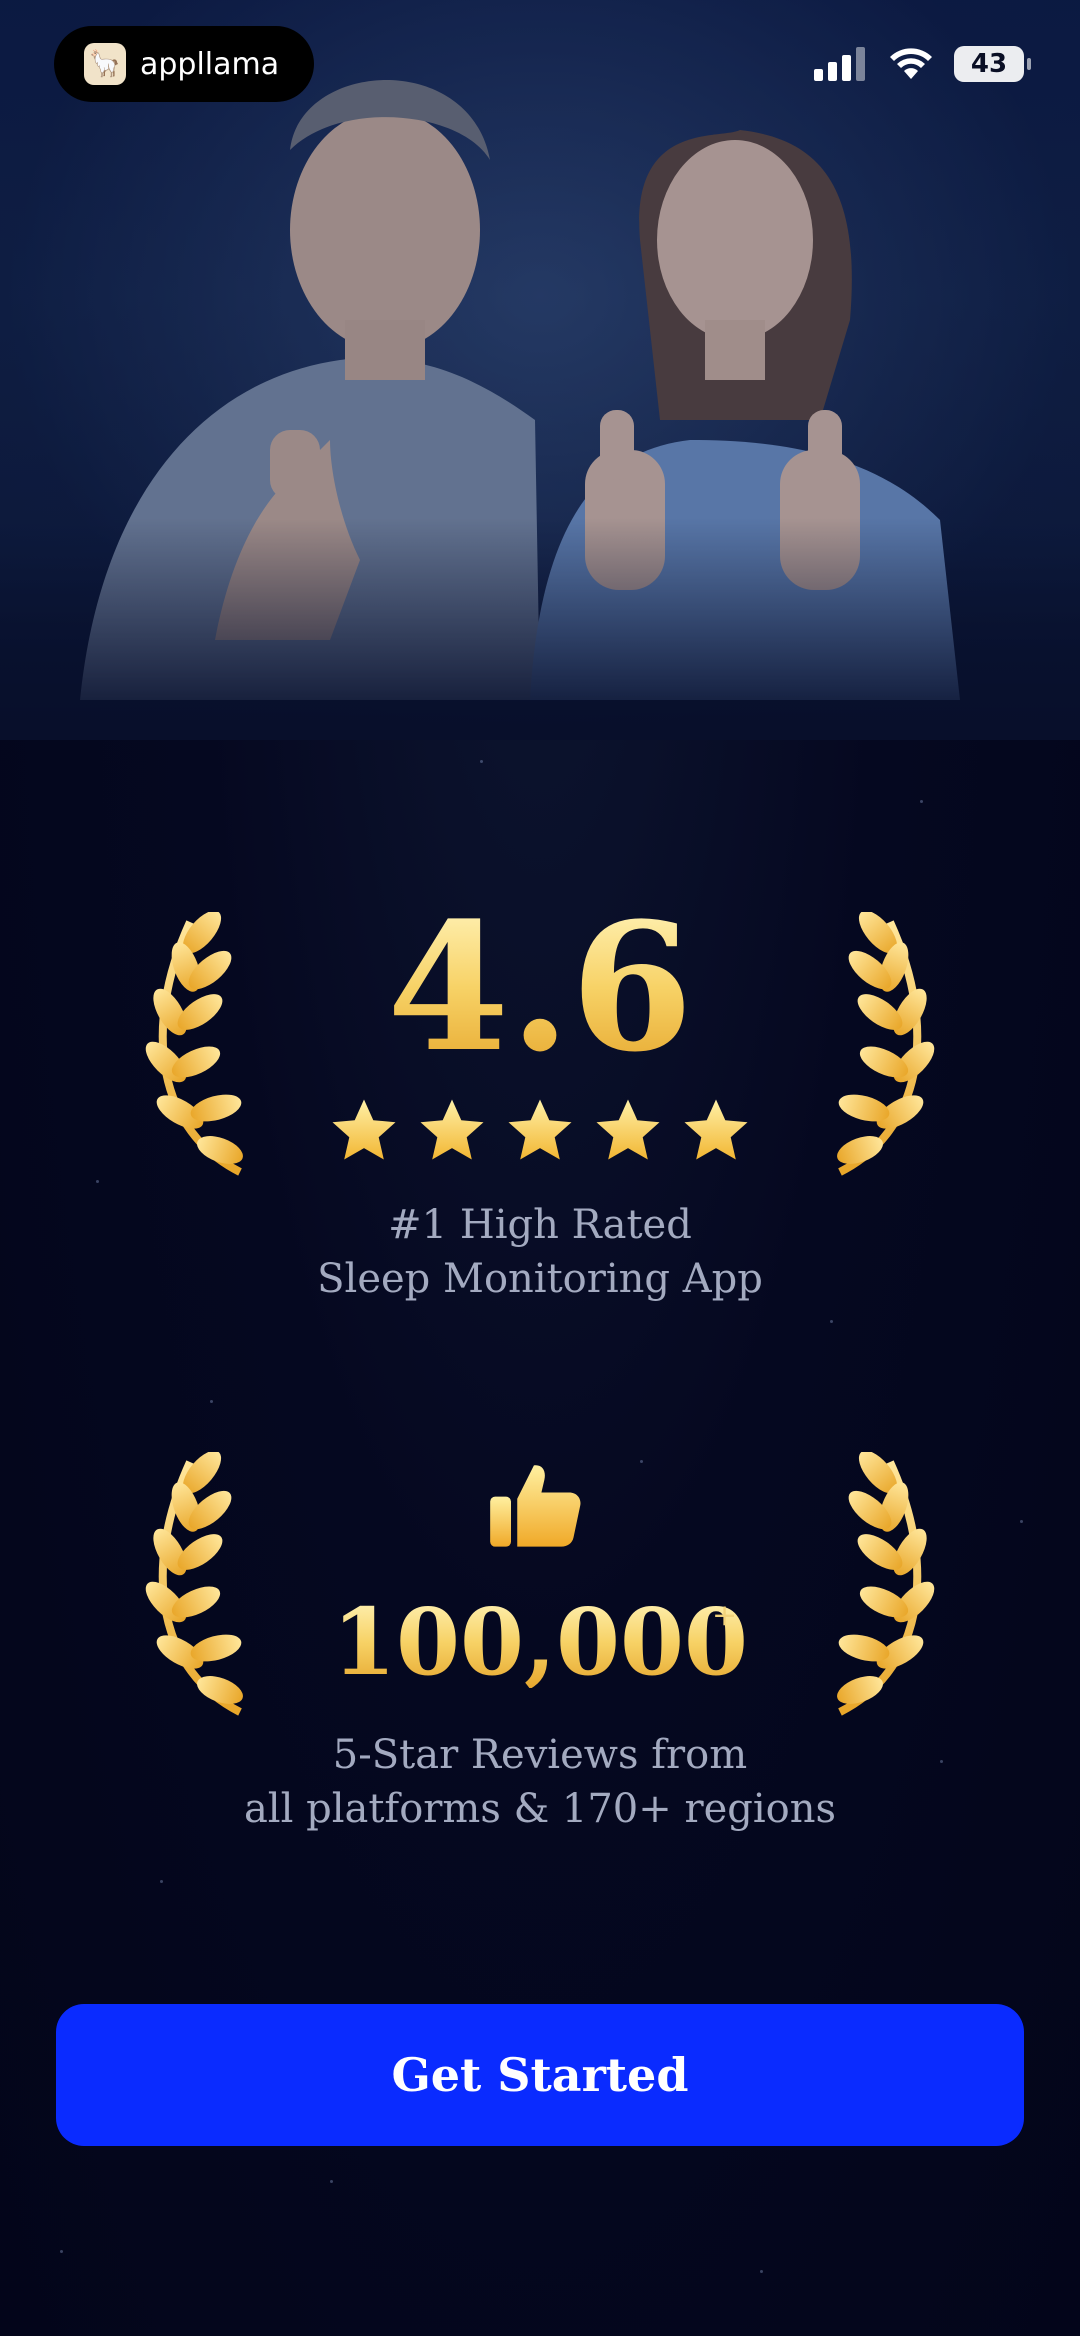 Image resolution: width=1080 pixels, height=2336 pixels. What do you see at coordinates (992, 64) in the screenshot?
I see `battery-icon: 43` at bounding box center [992, 64].